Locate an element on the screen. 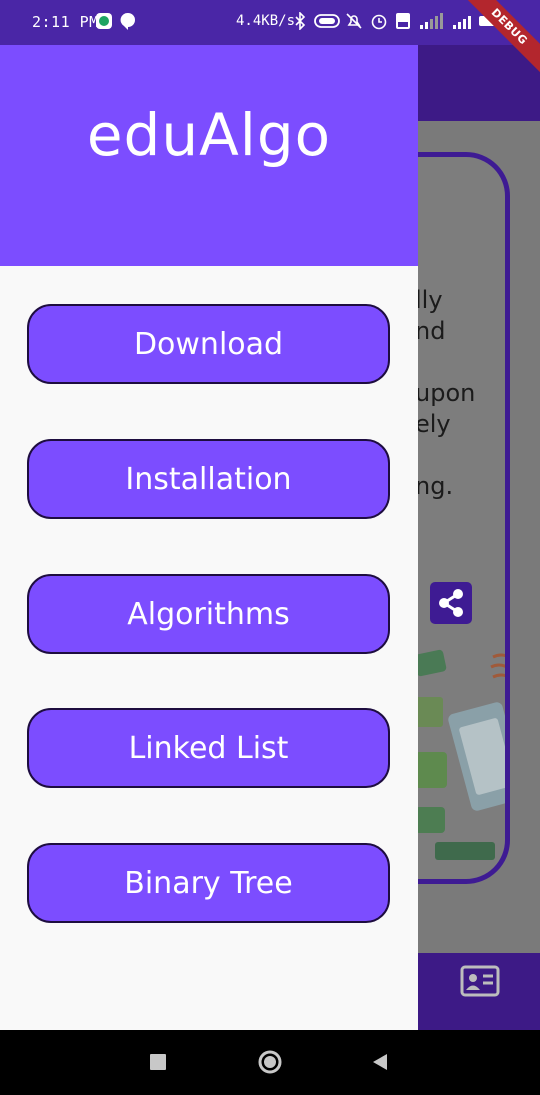  back-icon is located at coordinates (380, 1064).